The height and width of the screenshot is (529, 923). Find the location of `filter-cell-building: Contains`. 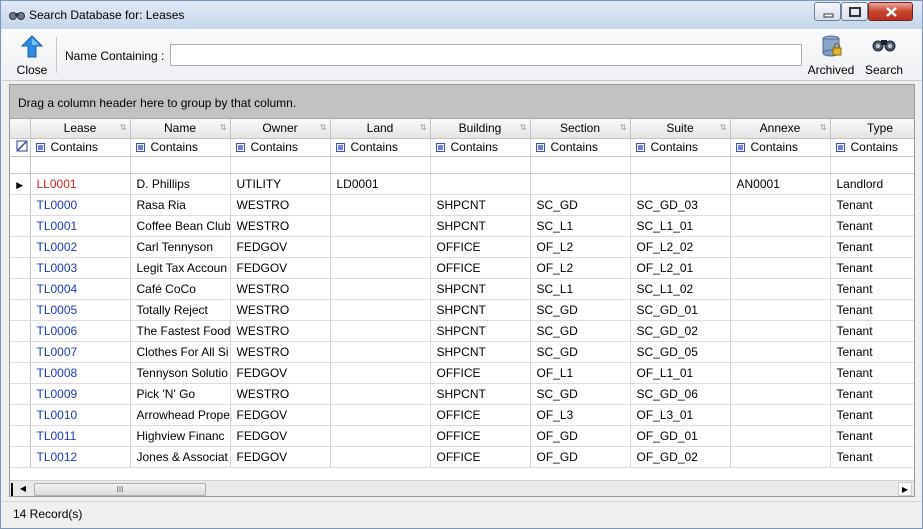

filter-cell-building: Contains is located at coordinates (480, 147).